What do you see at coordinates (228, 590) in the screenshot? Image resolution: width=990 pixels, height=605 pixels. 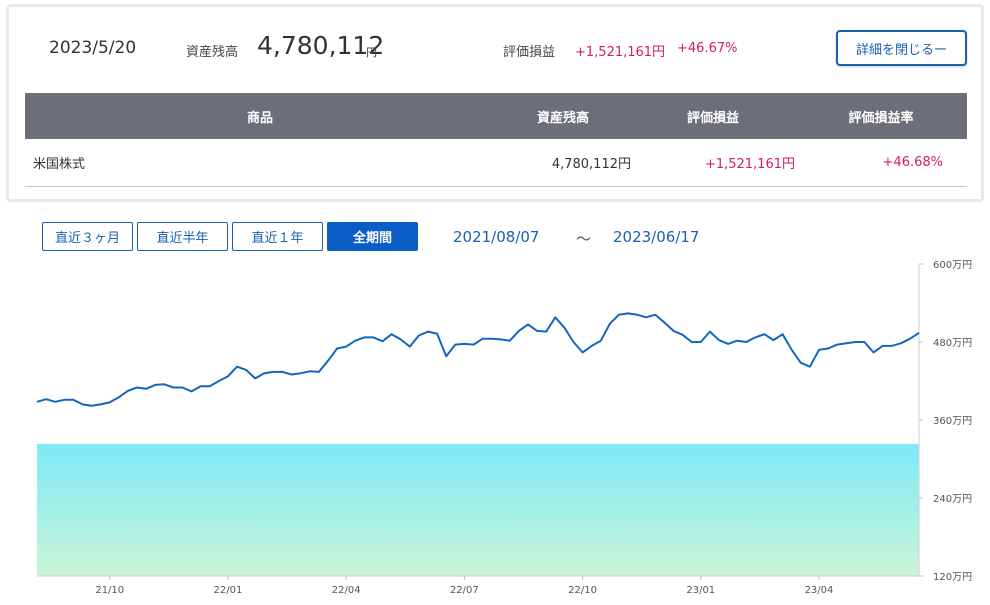 I see `x-tick-label: 22/01` at bounding box center [228, 590].